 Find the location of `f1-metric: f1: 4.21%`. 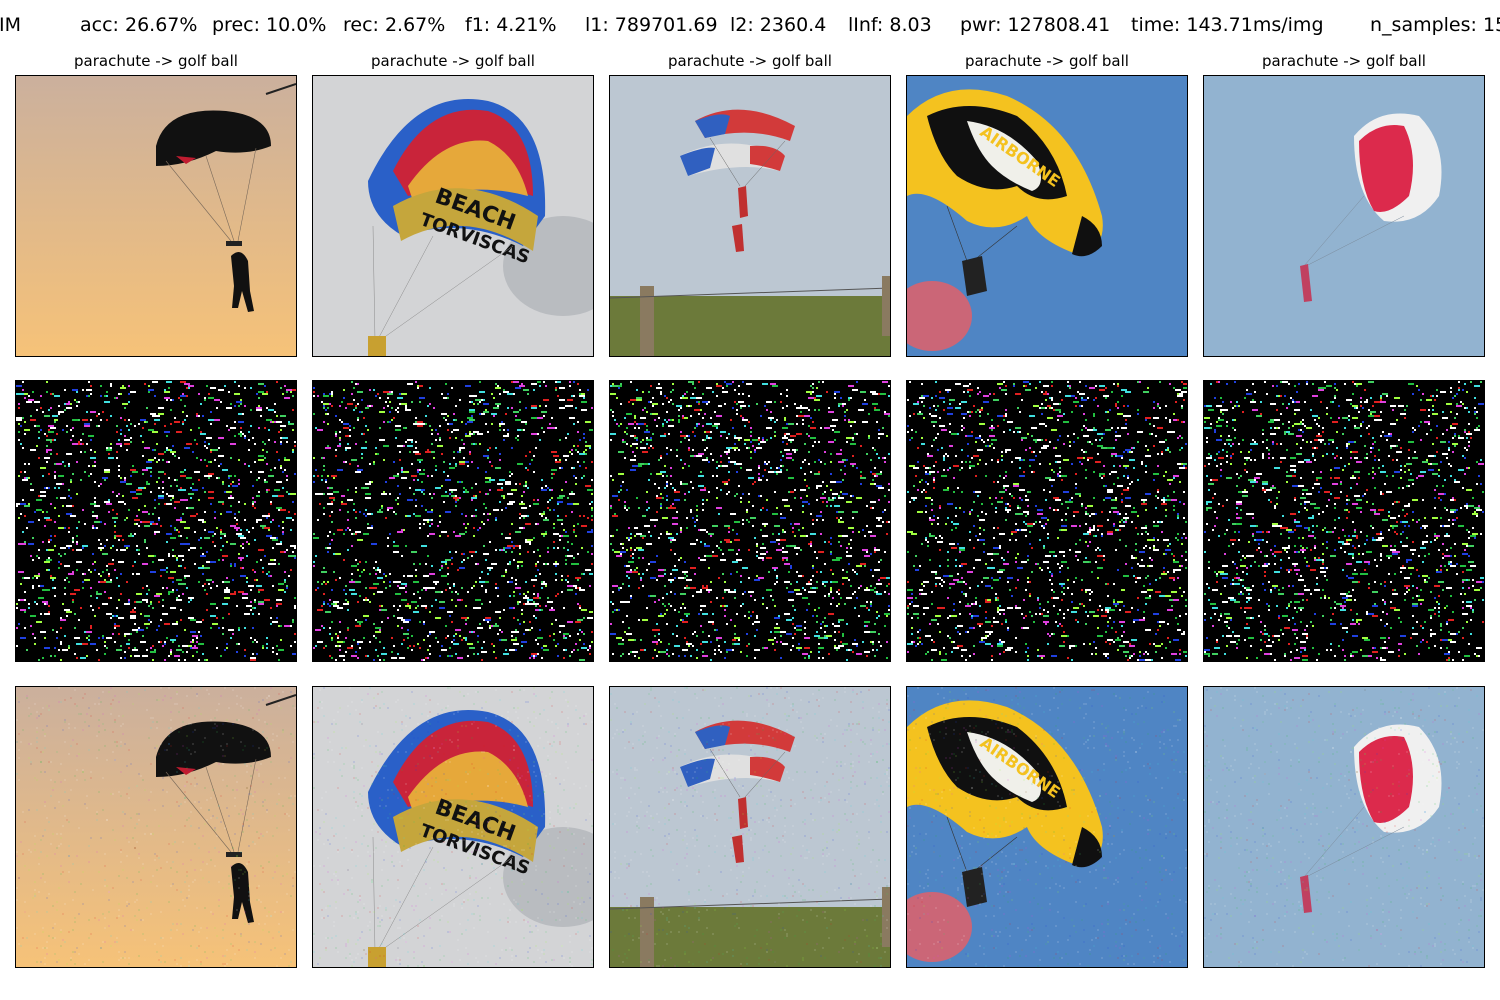

f1-metric: f1: 4.21% is located at coordinates (511, 25).